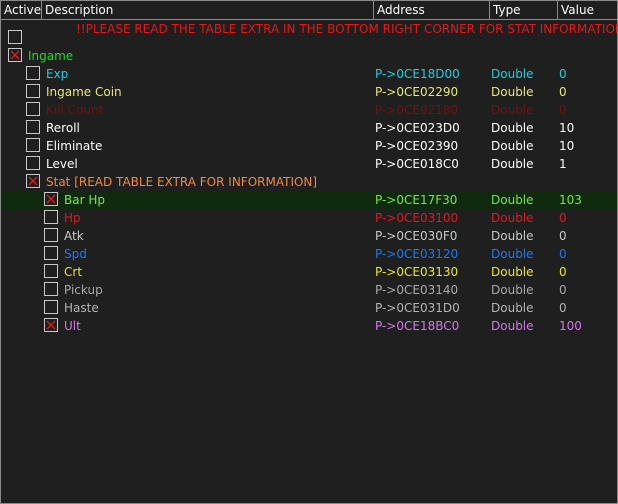  Describe the element at coordinates (416, 254) in the screenshot. I see `address-cell: P->0CE03120` at that location.